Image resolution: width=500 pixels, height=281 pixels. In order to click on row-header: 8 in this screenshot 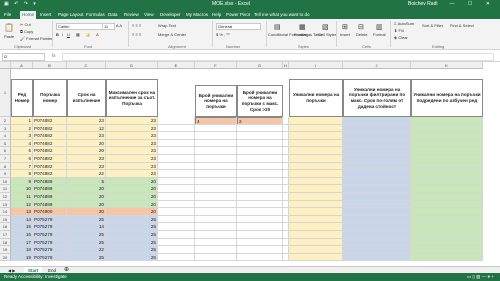, I will do `click(5, 166)`.